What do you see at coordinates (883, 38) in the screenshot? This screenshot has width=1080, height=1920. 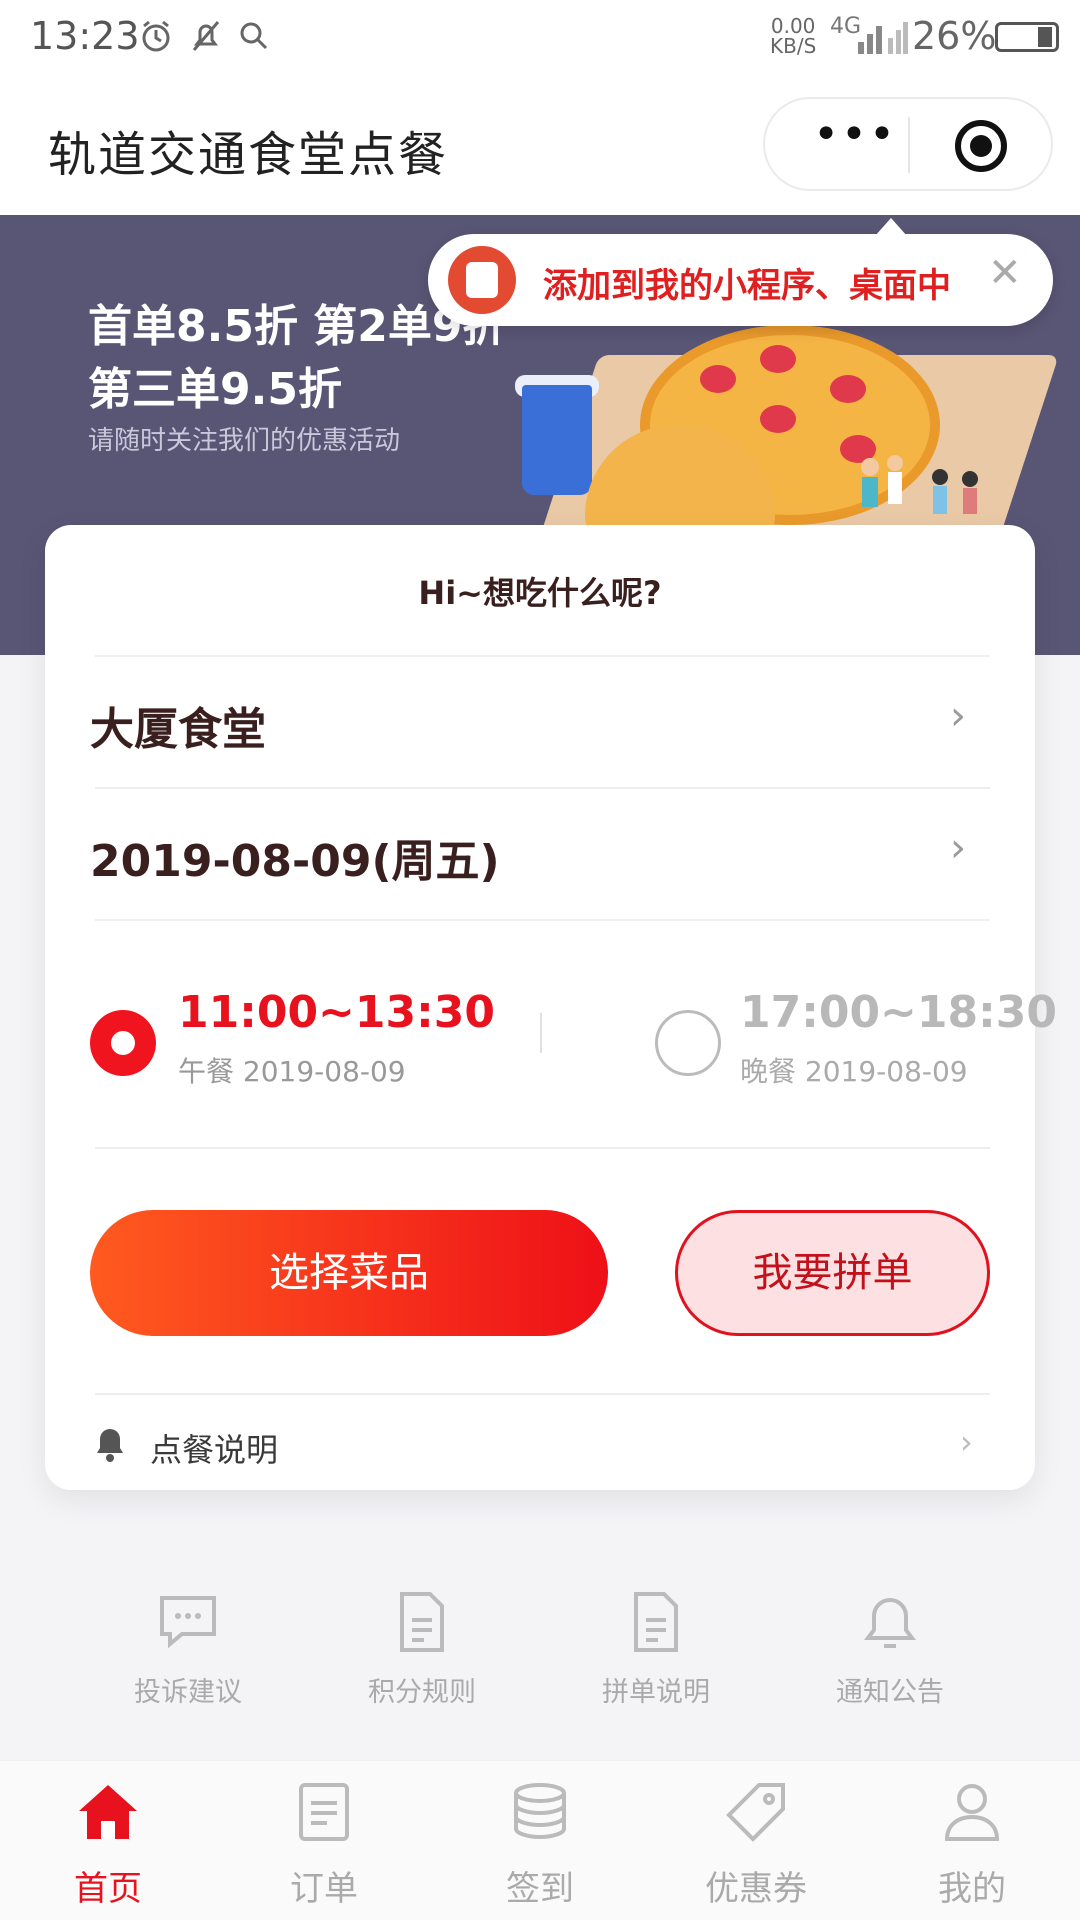 I see `signal-icon` at bounding box center [883, 38].